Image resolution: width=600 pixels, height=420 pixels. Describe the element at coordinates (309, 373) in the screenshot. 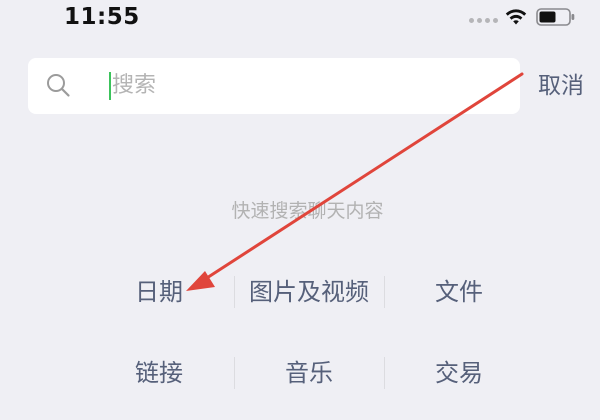

I see `category-music: 音乐` at that location.